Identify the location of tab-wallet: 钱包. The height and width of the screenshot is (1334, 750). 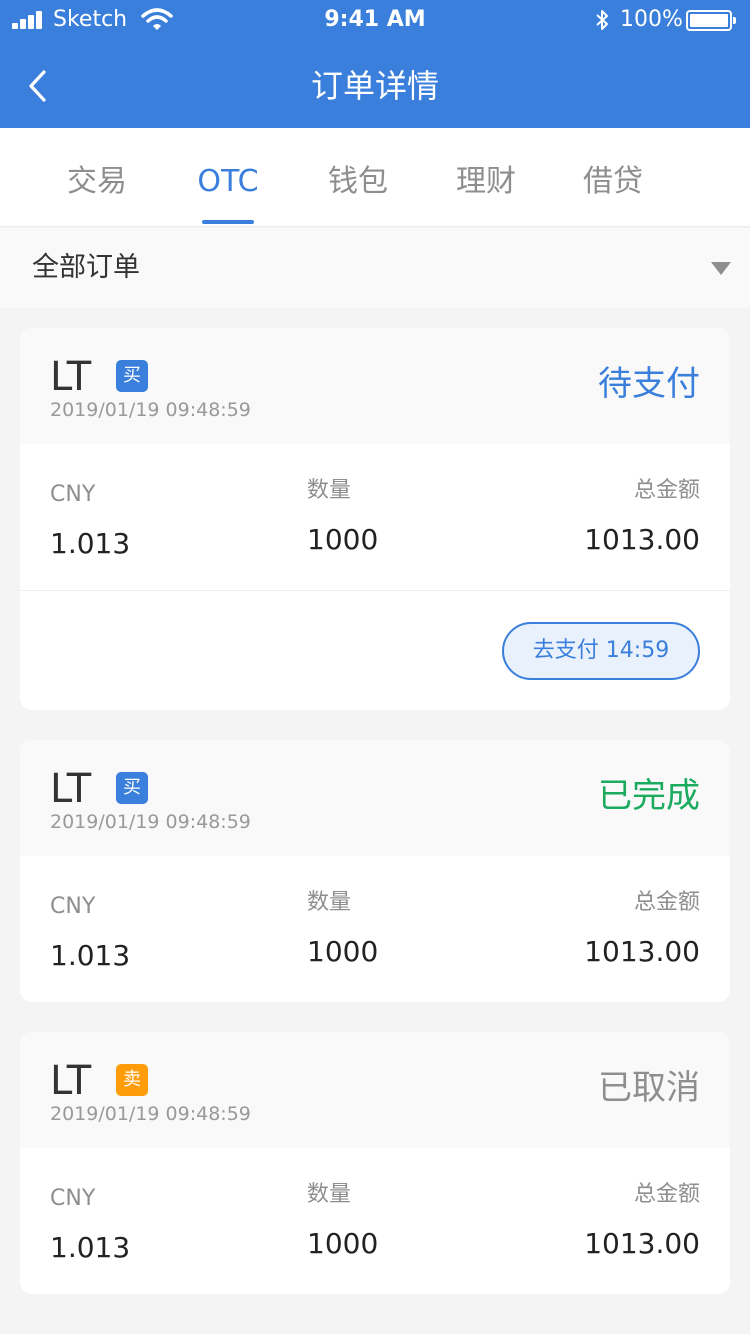
(358, 182).